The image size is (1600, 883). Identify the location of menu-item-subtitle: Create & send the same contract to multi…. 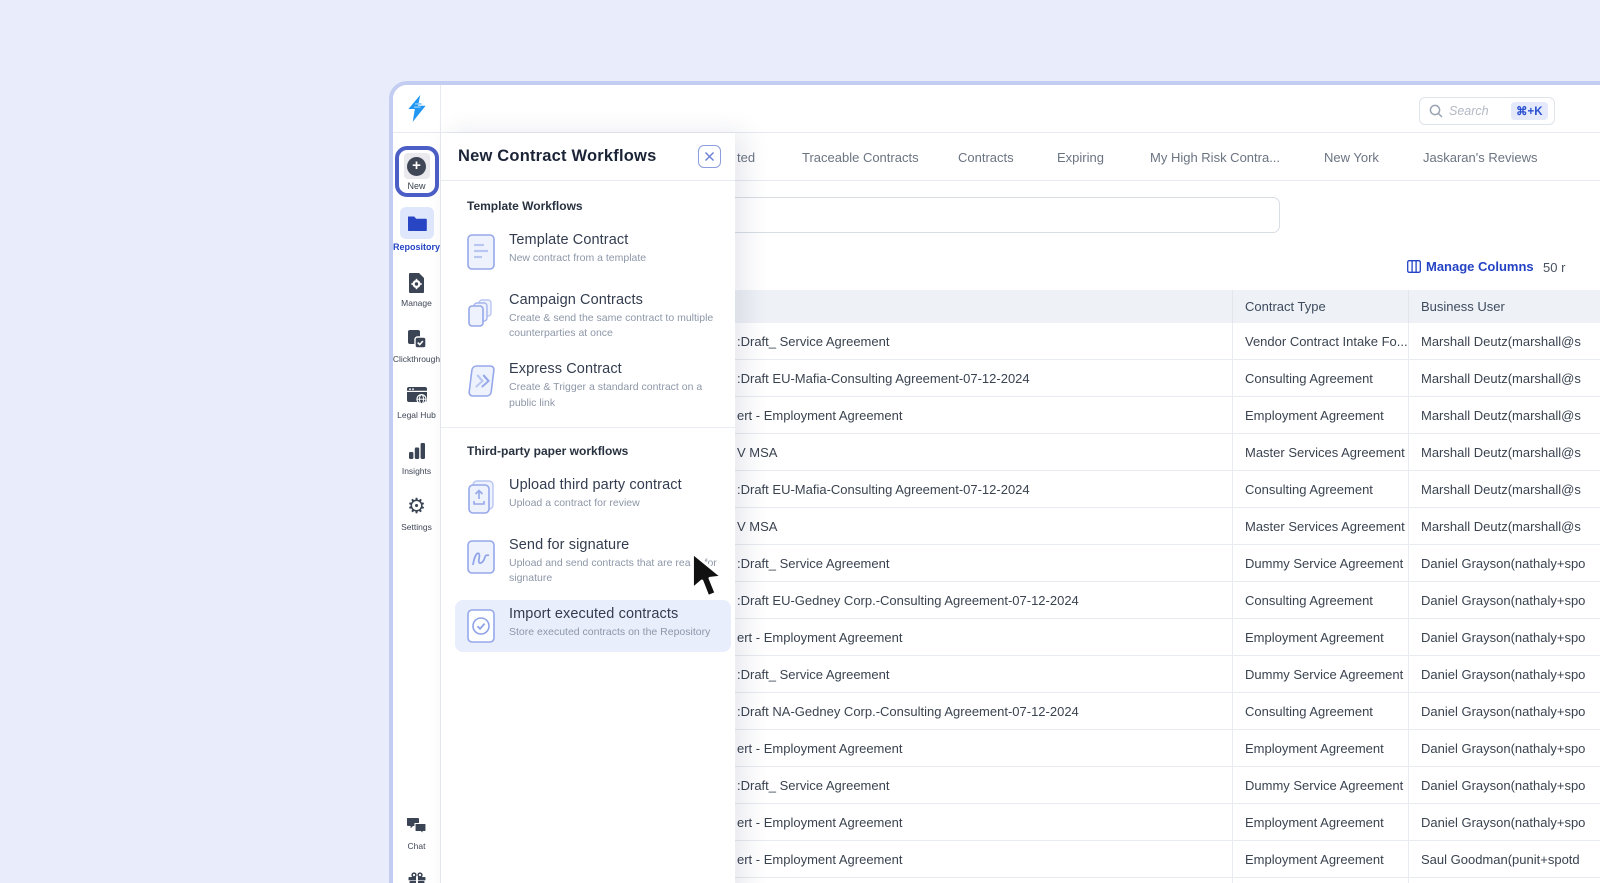
(611, 326).